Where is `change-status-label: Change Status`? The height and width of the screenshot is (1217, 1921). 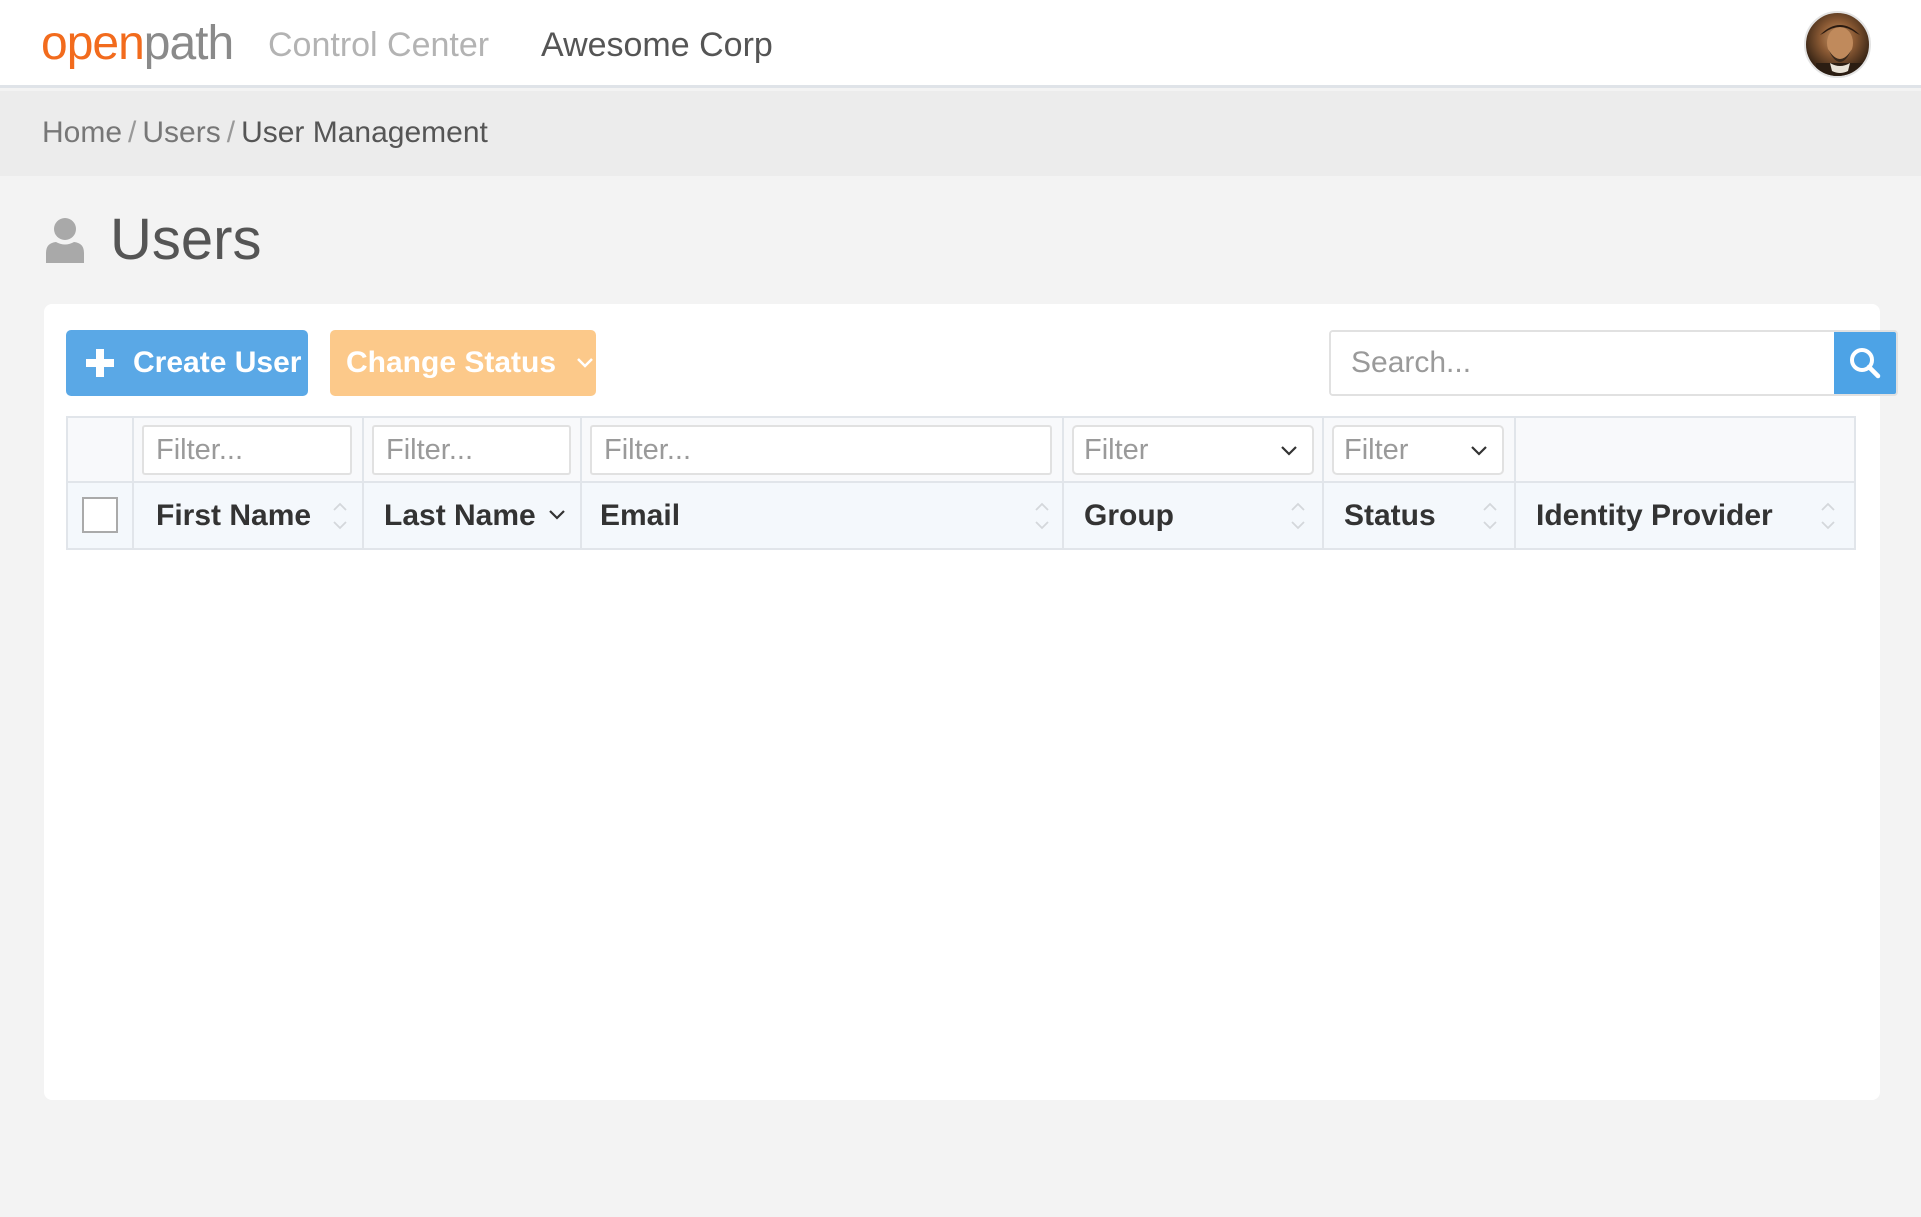
change-status-label: Change Status is located at coordinates (451, 362).